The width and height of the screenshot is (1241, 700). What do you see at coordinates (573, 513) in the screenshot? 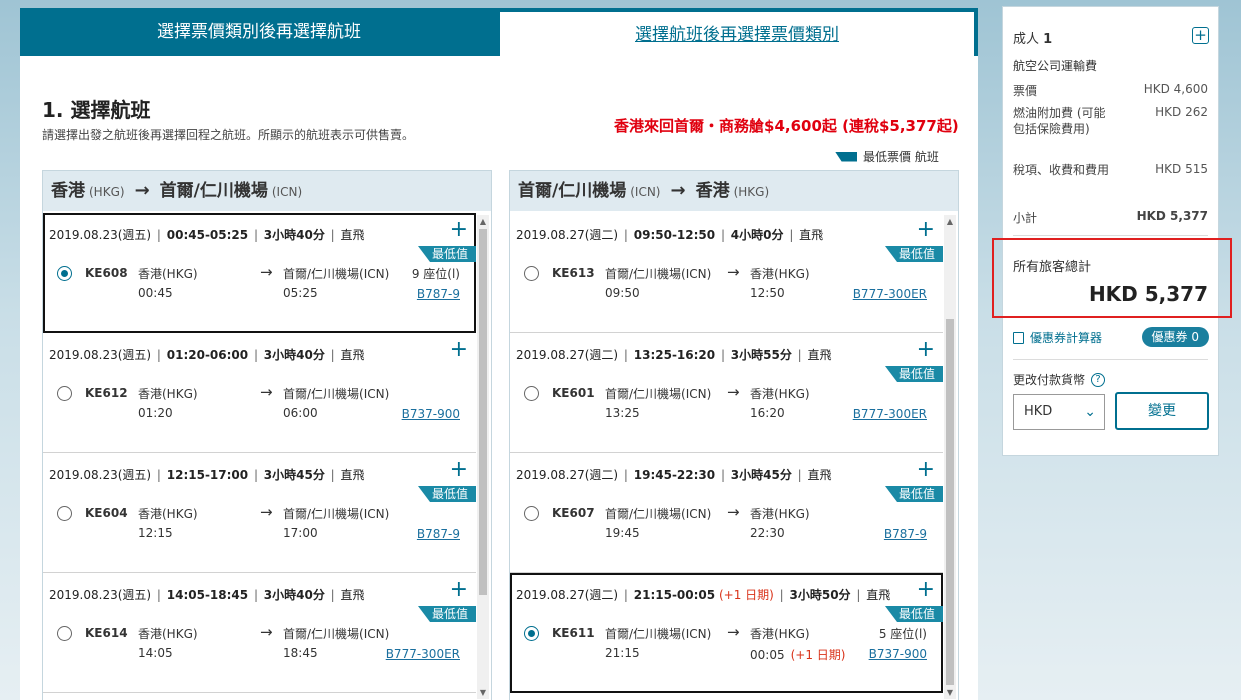
I see `flight-number: KE607` at bounding box center [573, 513].